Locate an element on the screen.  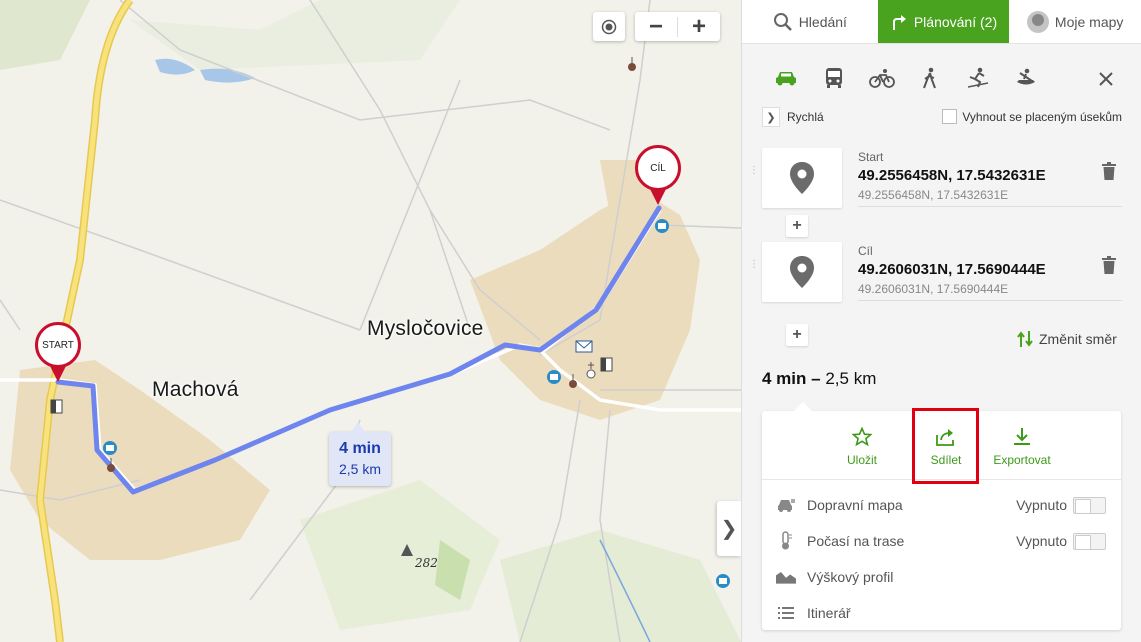
layer-traffic: Dopravní mapa Vypnuto is located at coordinates (941, 505).